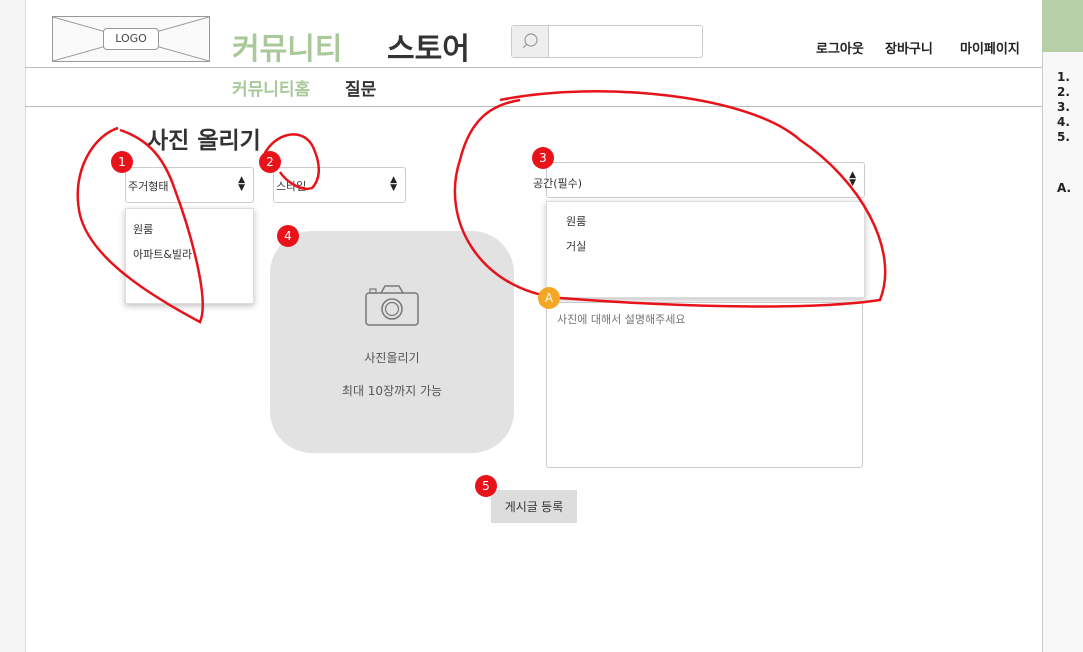  Describe the element at coordinates (271, 87) in the screenshot. I see `subnav-community-home: 커뮤니티홈` at that location.